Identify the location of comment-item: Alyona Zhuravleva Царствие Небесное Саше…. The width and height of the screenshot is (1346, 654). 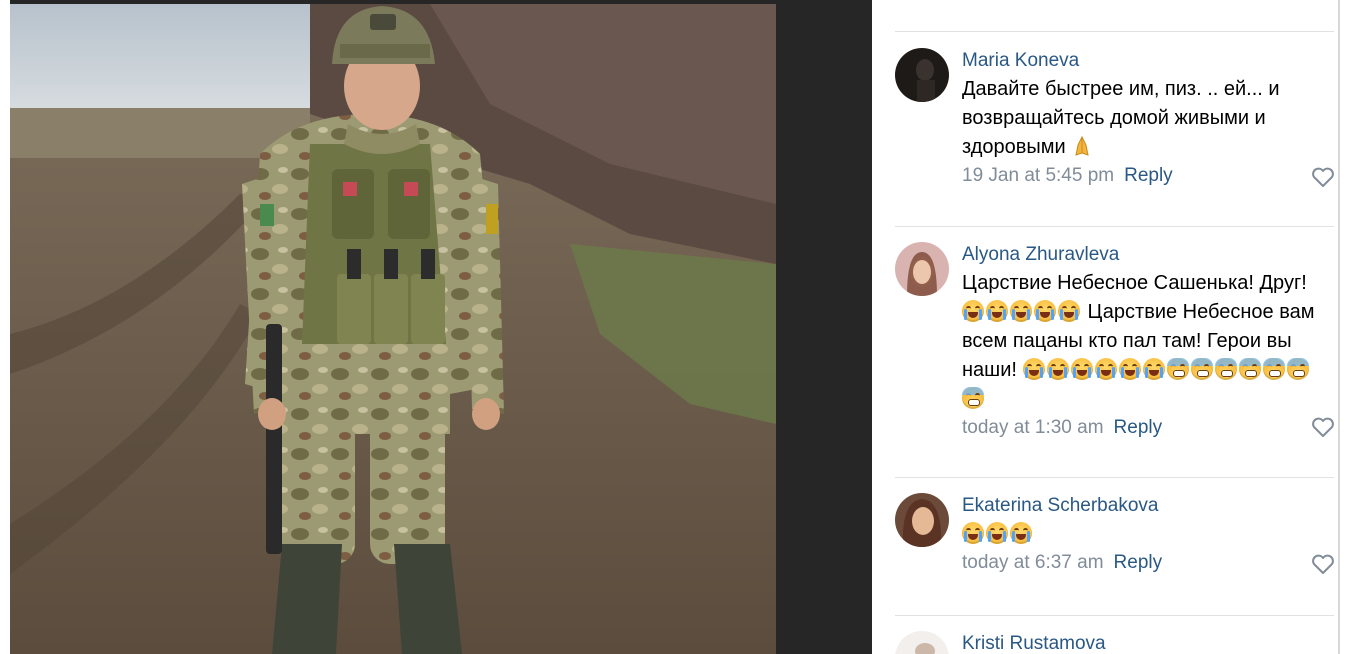
(1115, 342).